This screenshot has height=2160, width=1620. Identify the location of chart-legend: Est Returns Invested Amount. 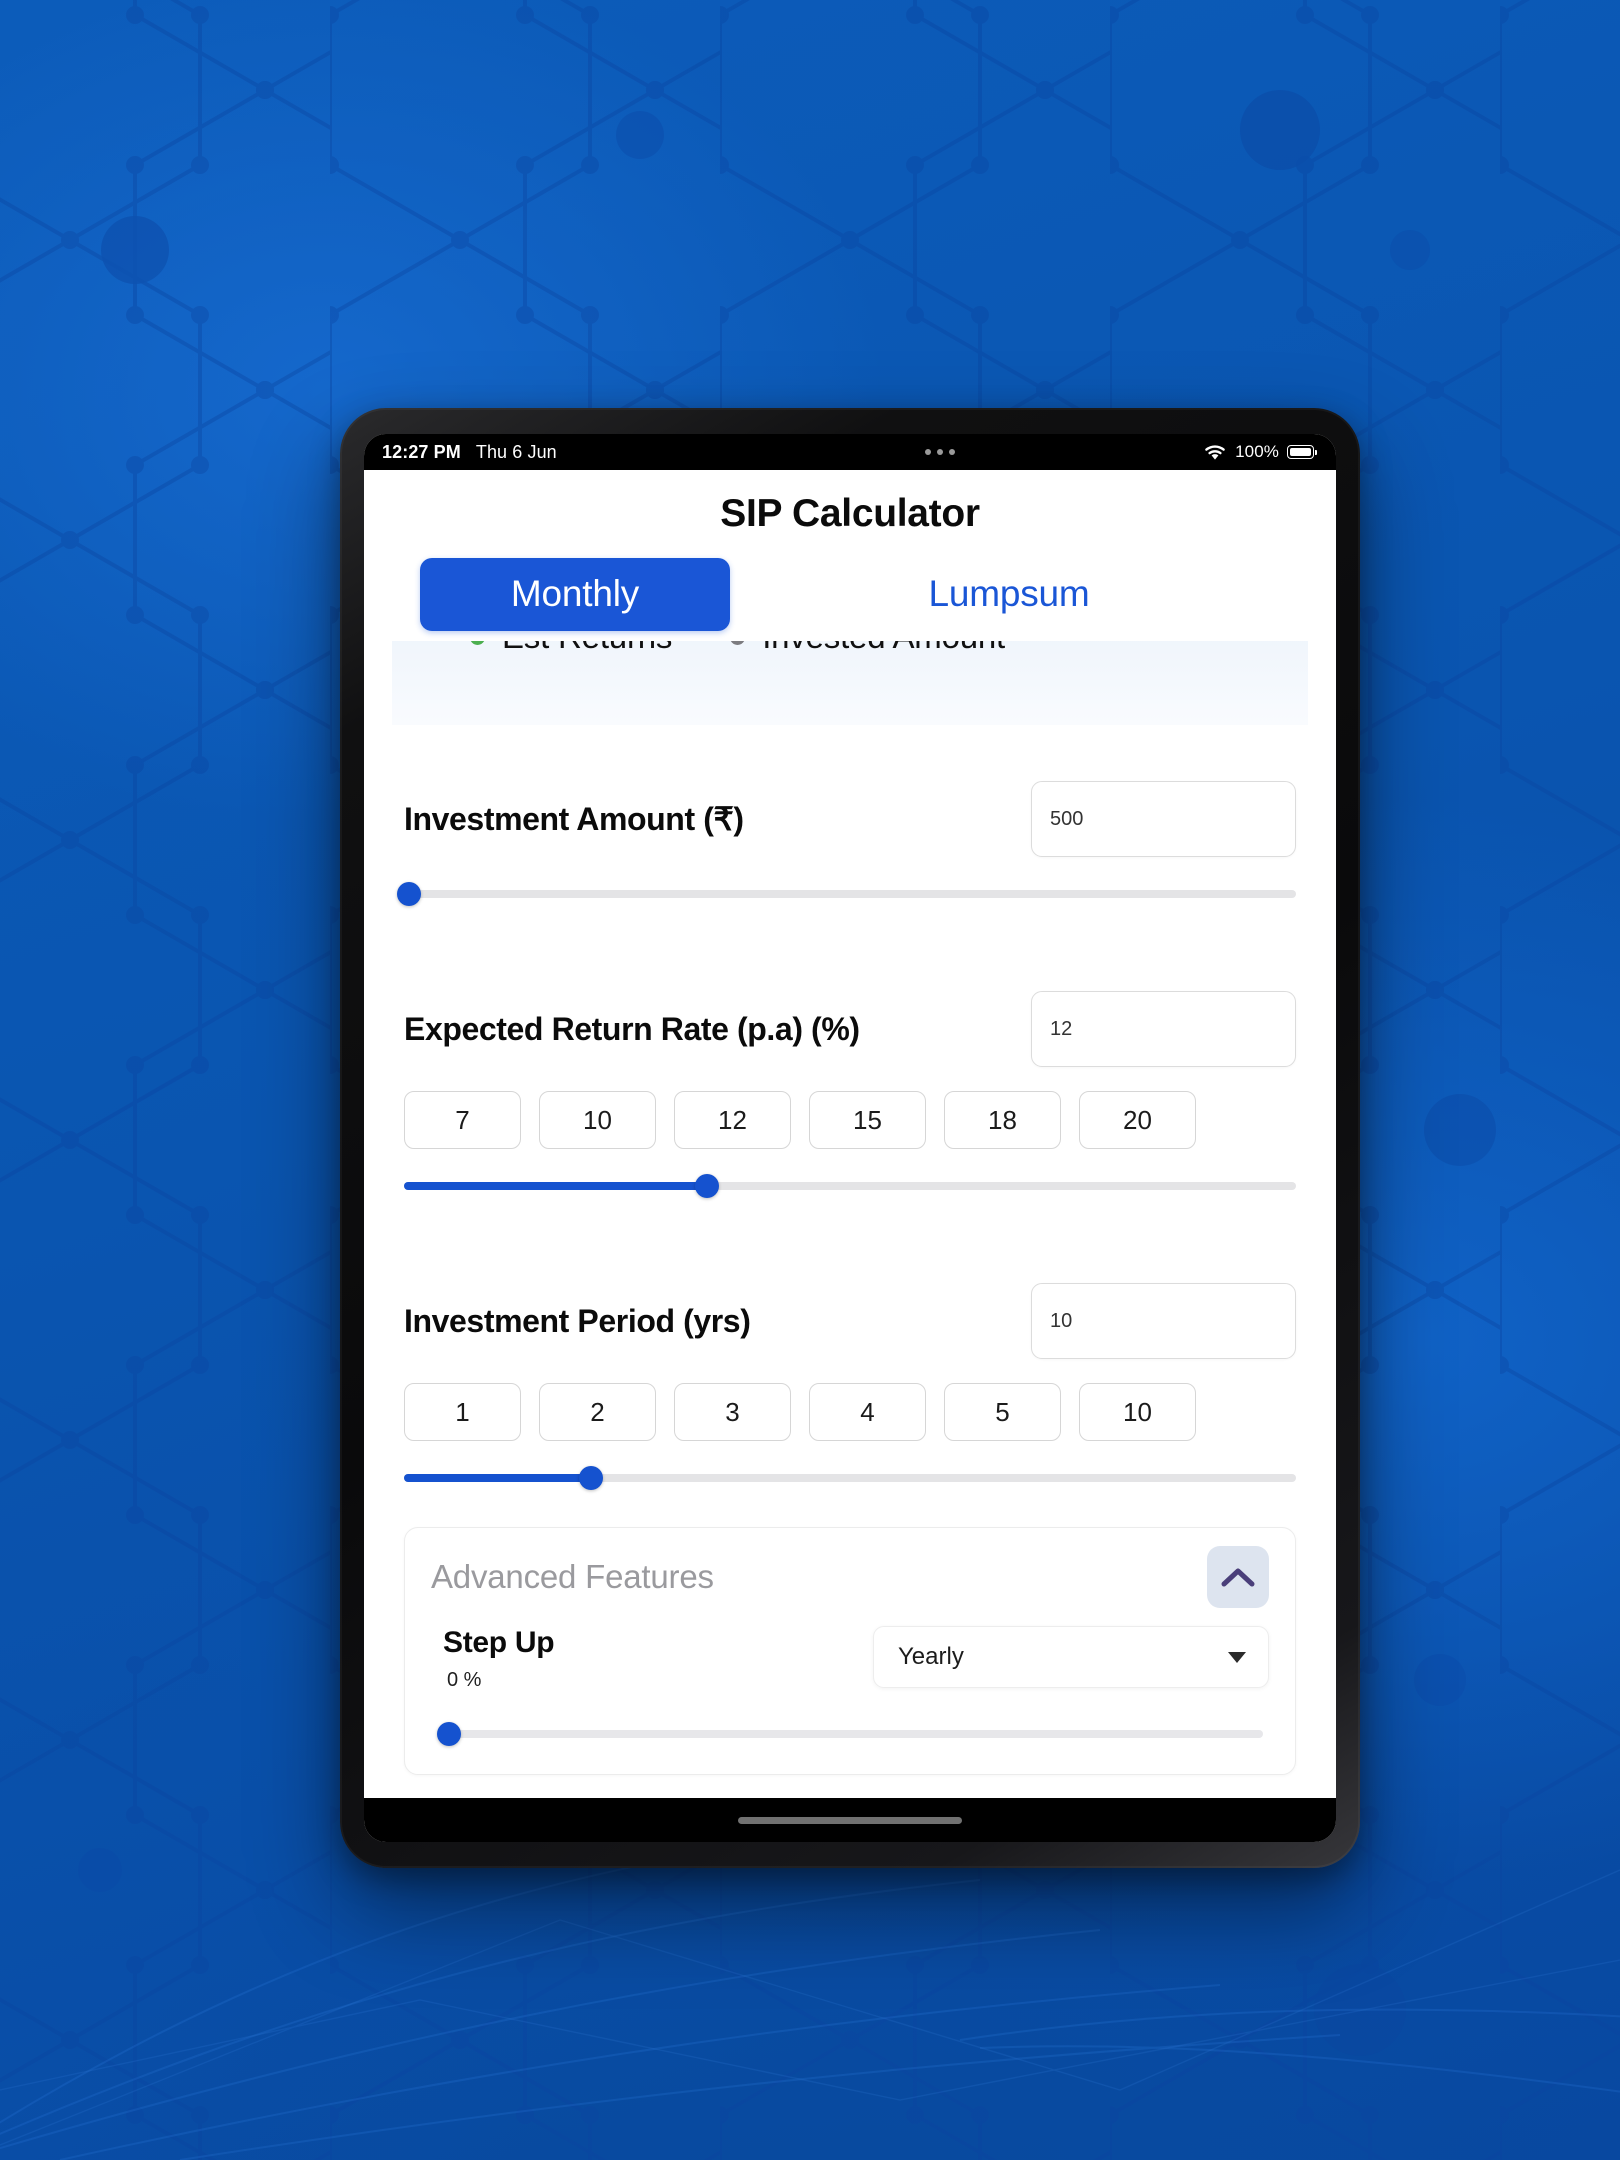
(850, 683).